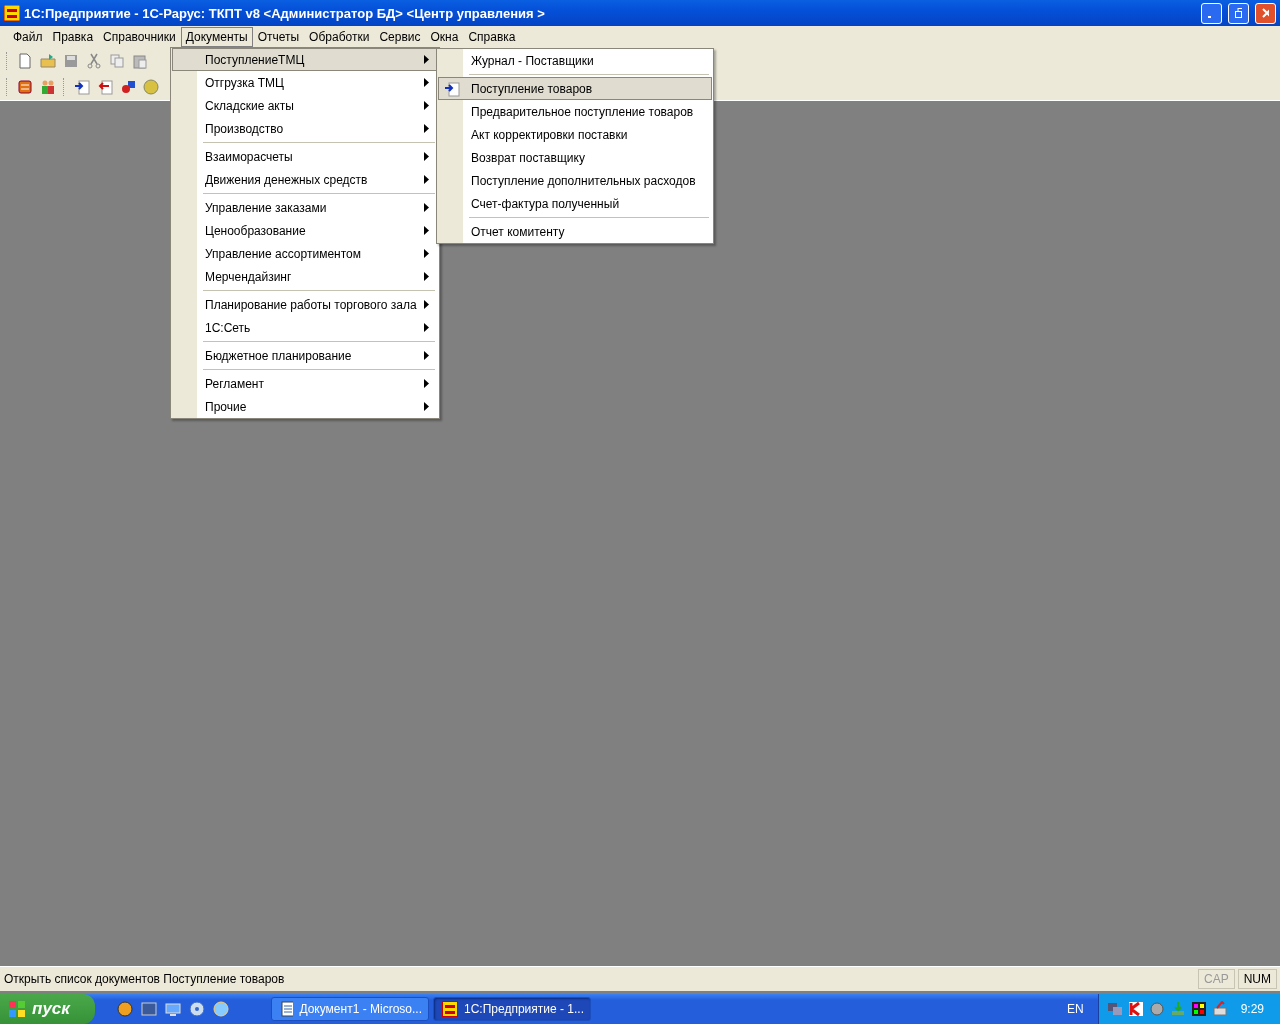 Image resolution: width=1280 pixels, height=1024 pixels. Describe the element at coordinates (305, 406) in the screenshot. I see `menu-item: Прочие` at that location.